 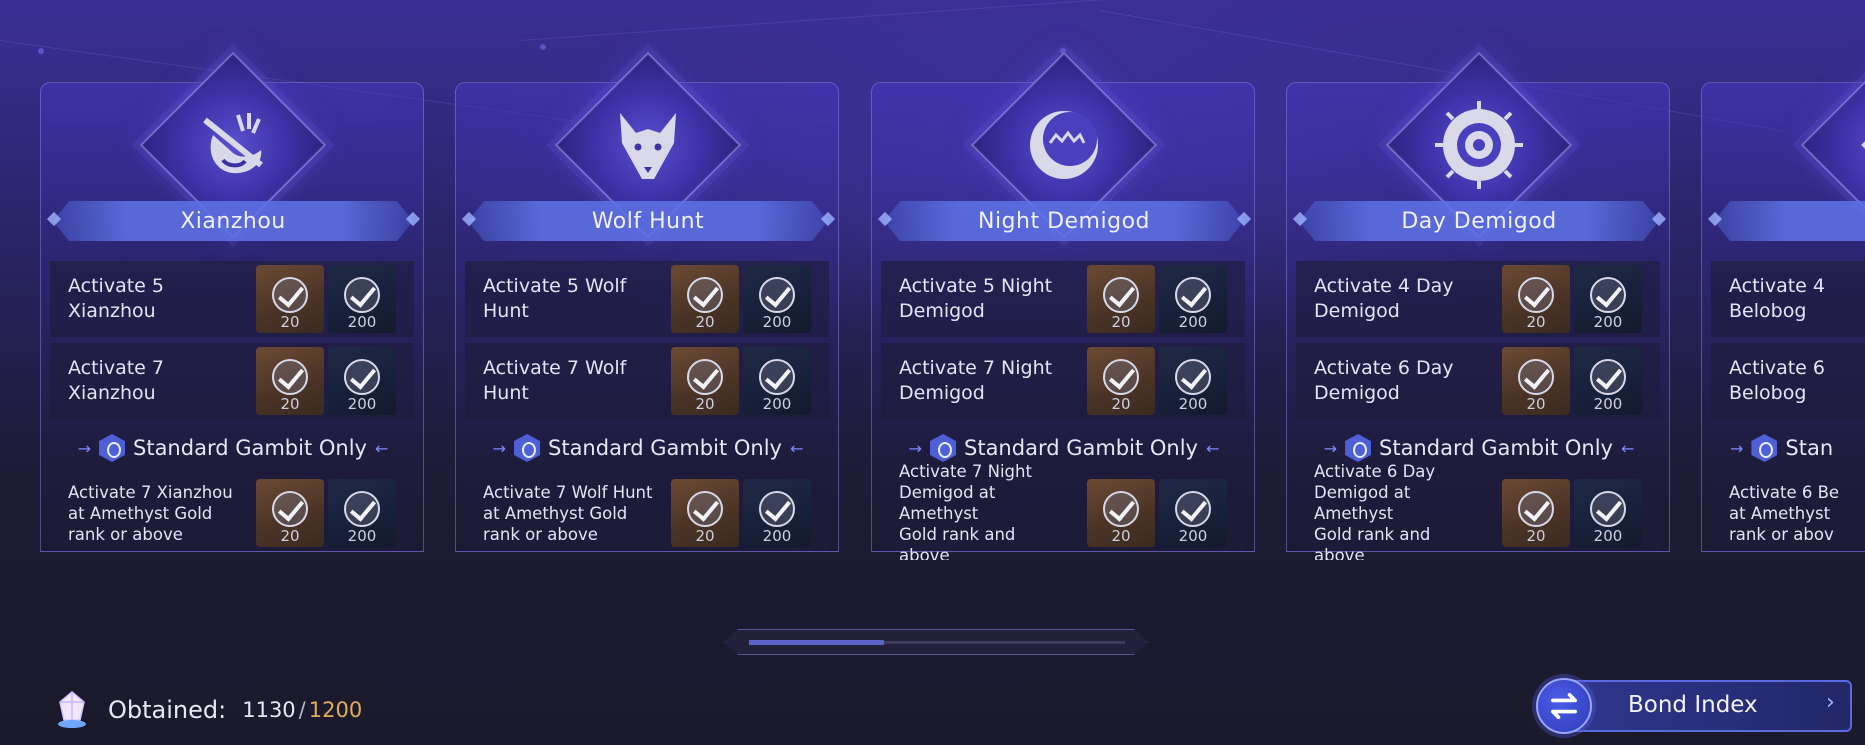 I want to click on objective-text: Activate 4 Day Demigod, so click(x=1384, y=298).